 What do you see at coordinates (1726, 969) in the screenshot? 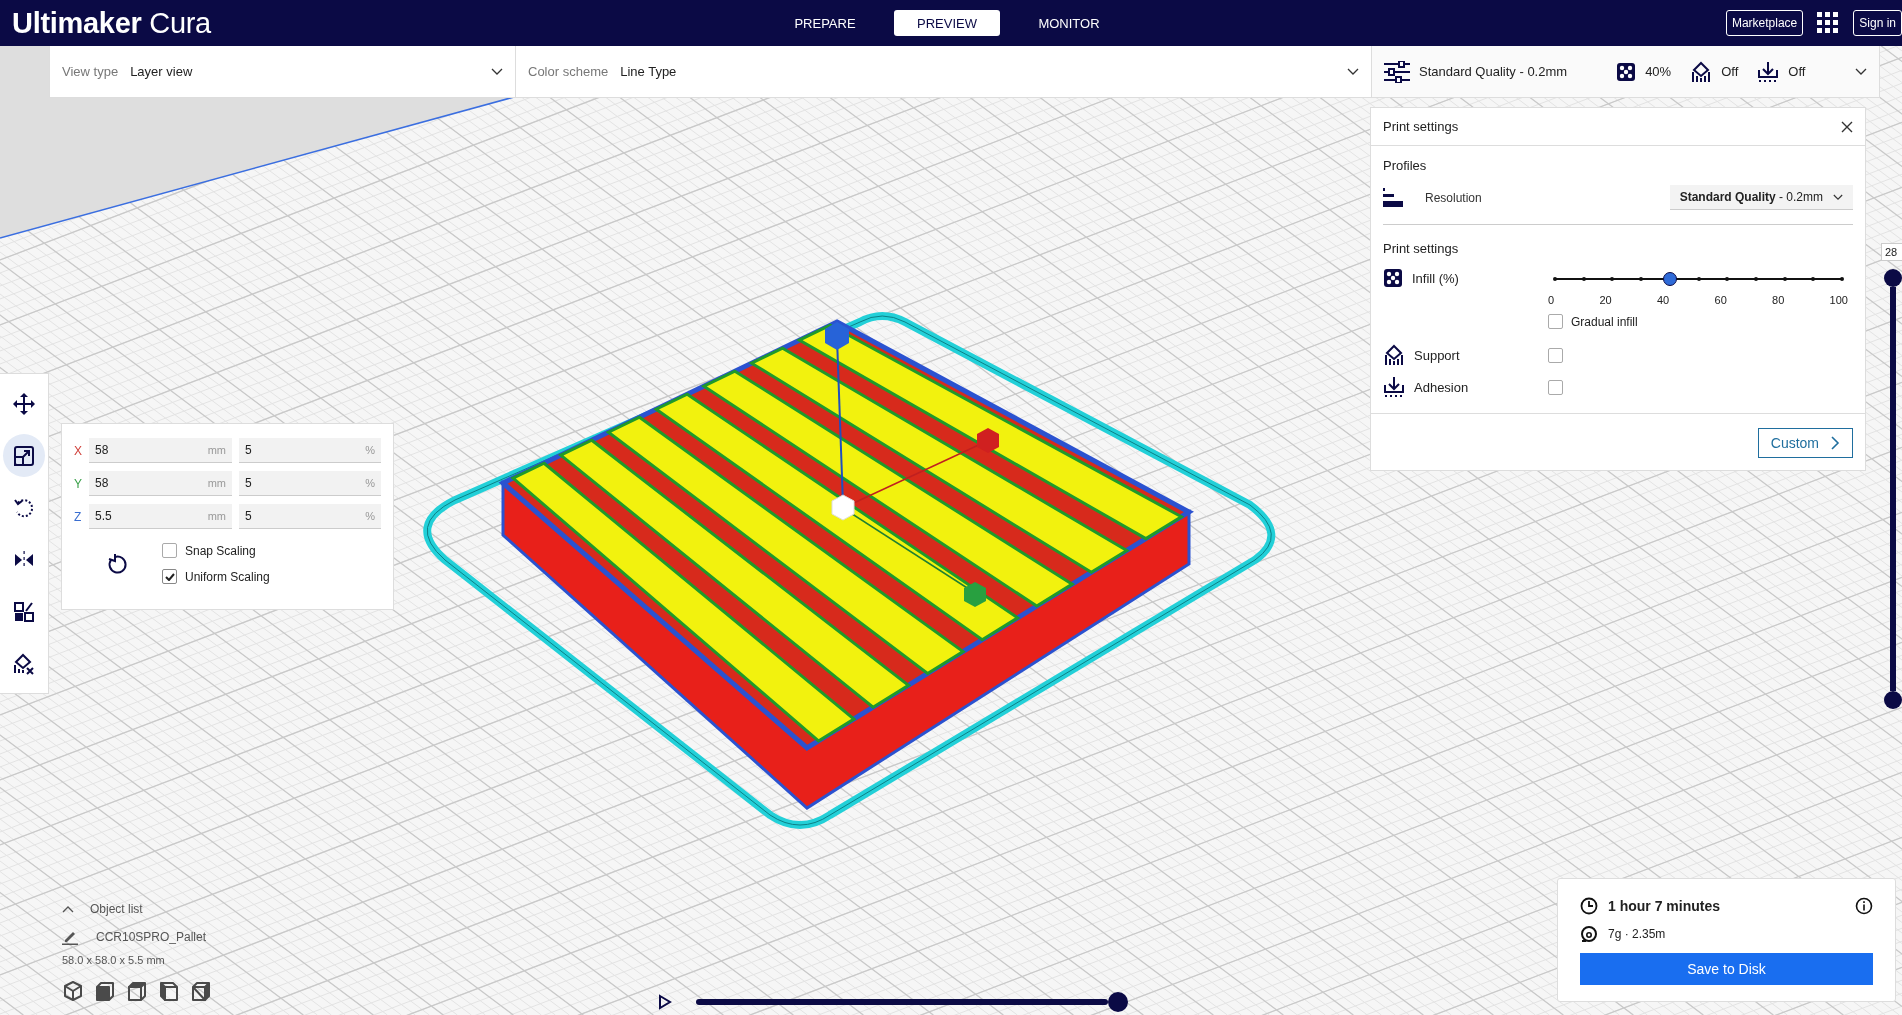
I see `save-to-disk-button: Save to Disk` at bounding box center [1726, 969].